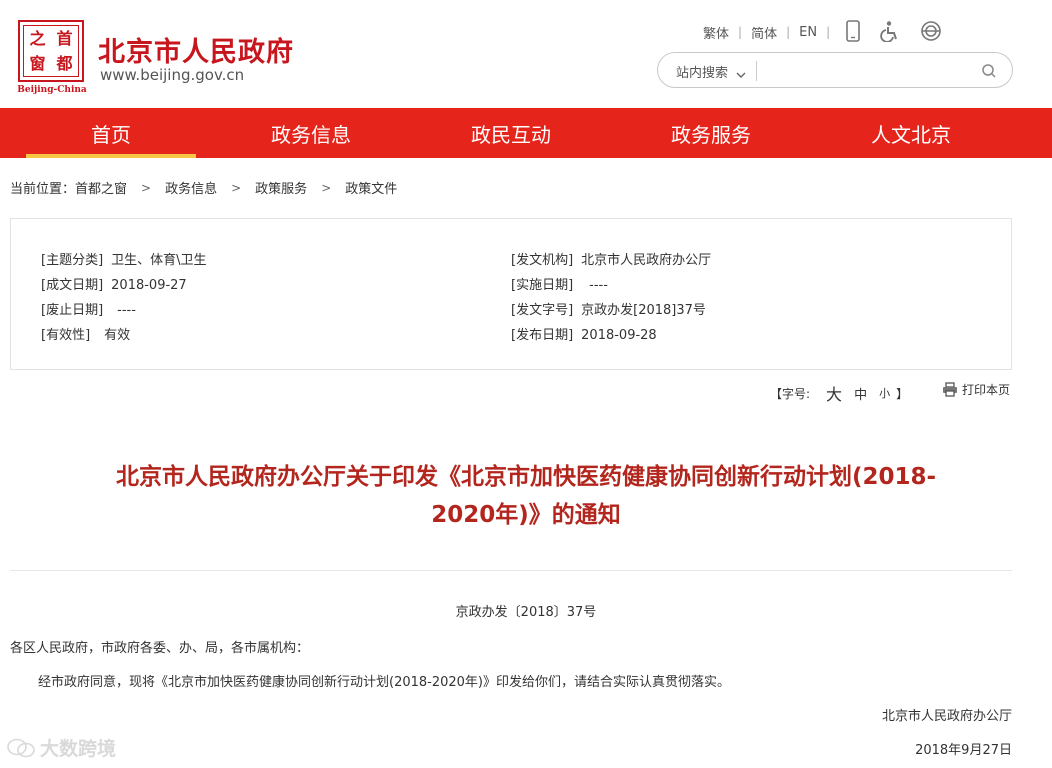 Image resolution: width=1052 pixels, height=768 pixels. I want to click on language-switcher: 繁体 | 简体 | EN |, so click(762, 32).